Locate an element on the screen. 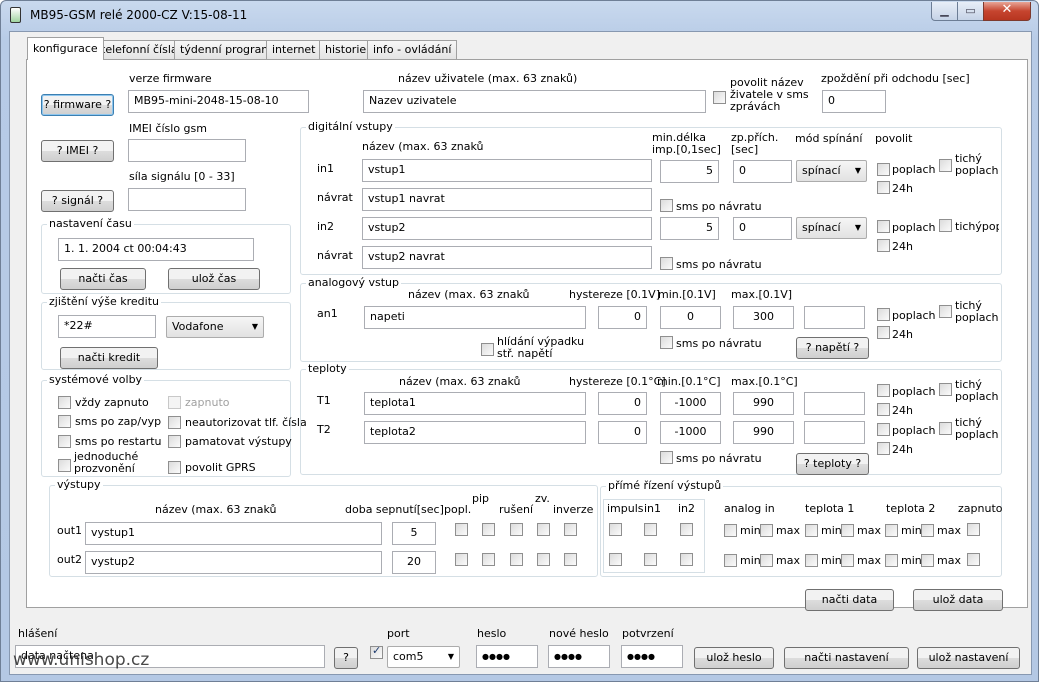  an1-alarm-checkbox is located at coordinates (883, 314).